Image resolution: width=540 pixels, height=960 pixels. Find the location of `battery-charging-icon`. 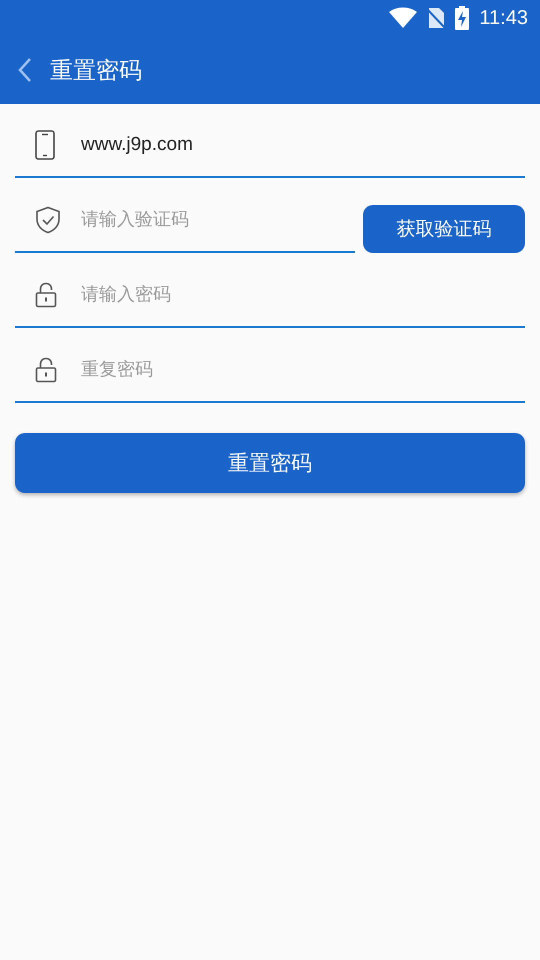

battery-charging-icon is located at coordinates (462, 18).